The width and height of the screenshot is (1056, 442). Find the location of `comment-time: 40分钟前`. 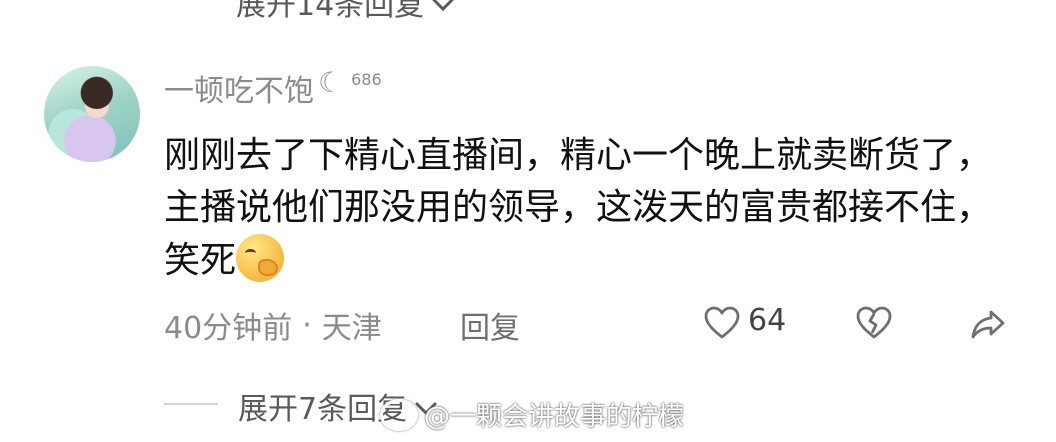

comment-time: 40分钟前 is located at coordinates (228, 328).